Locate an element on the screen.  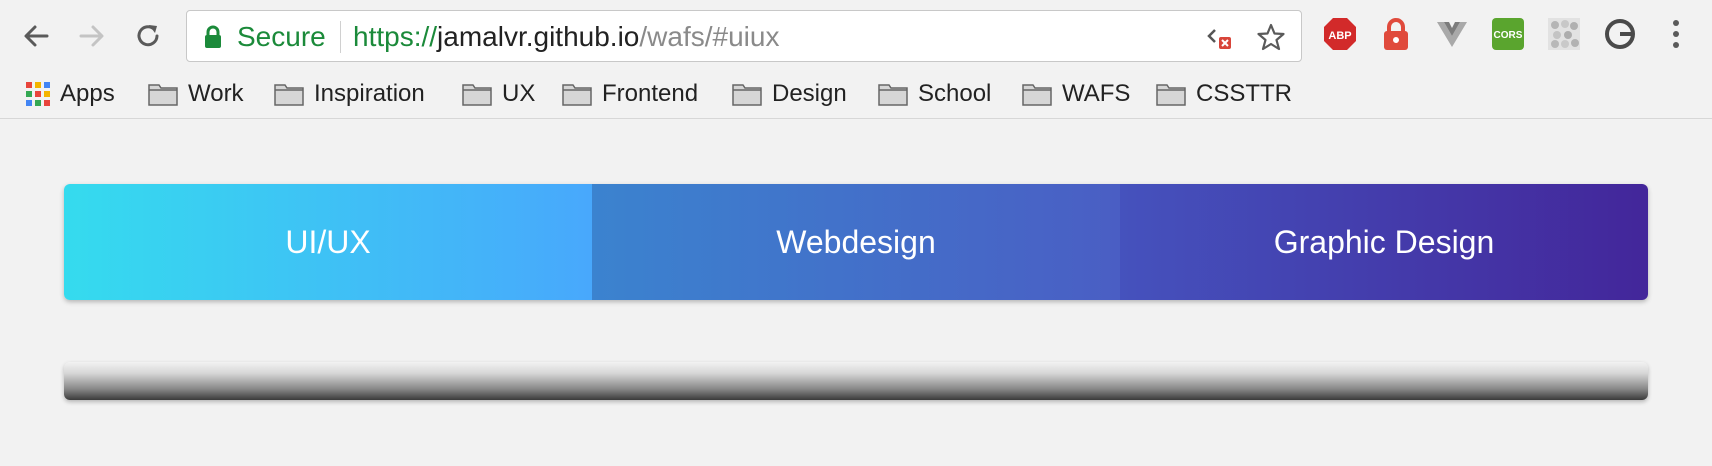
menu-button is located at coordinates (1676, 34).